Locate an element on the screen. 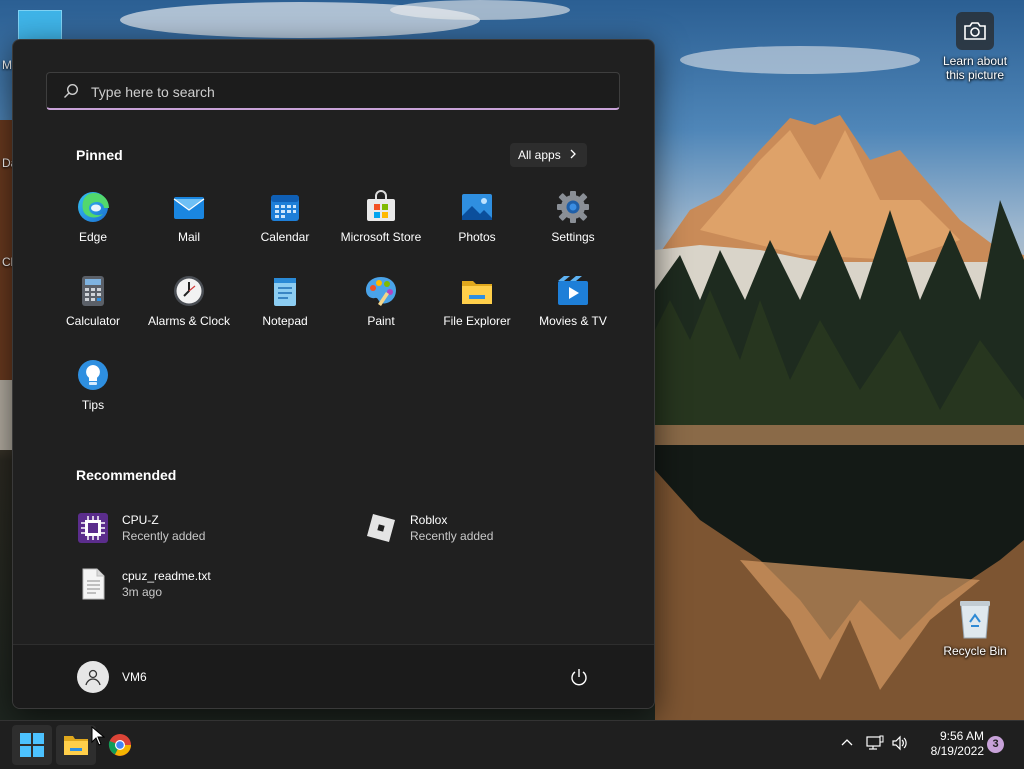 This screenshot has width=1024, height=769. search-input is located at coordinates (341, 92).